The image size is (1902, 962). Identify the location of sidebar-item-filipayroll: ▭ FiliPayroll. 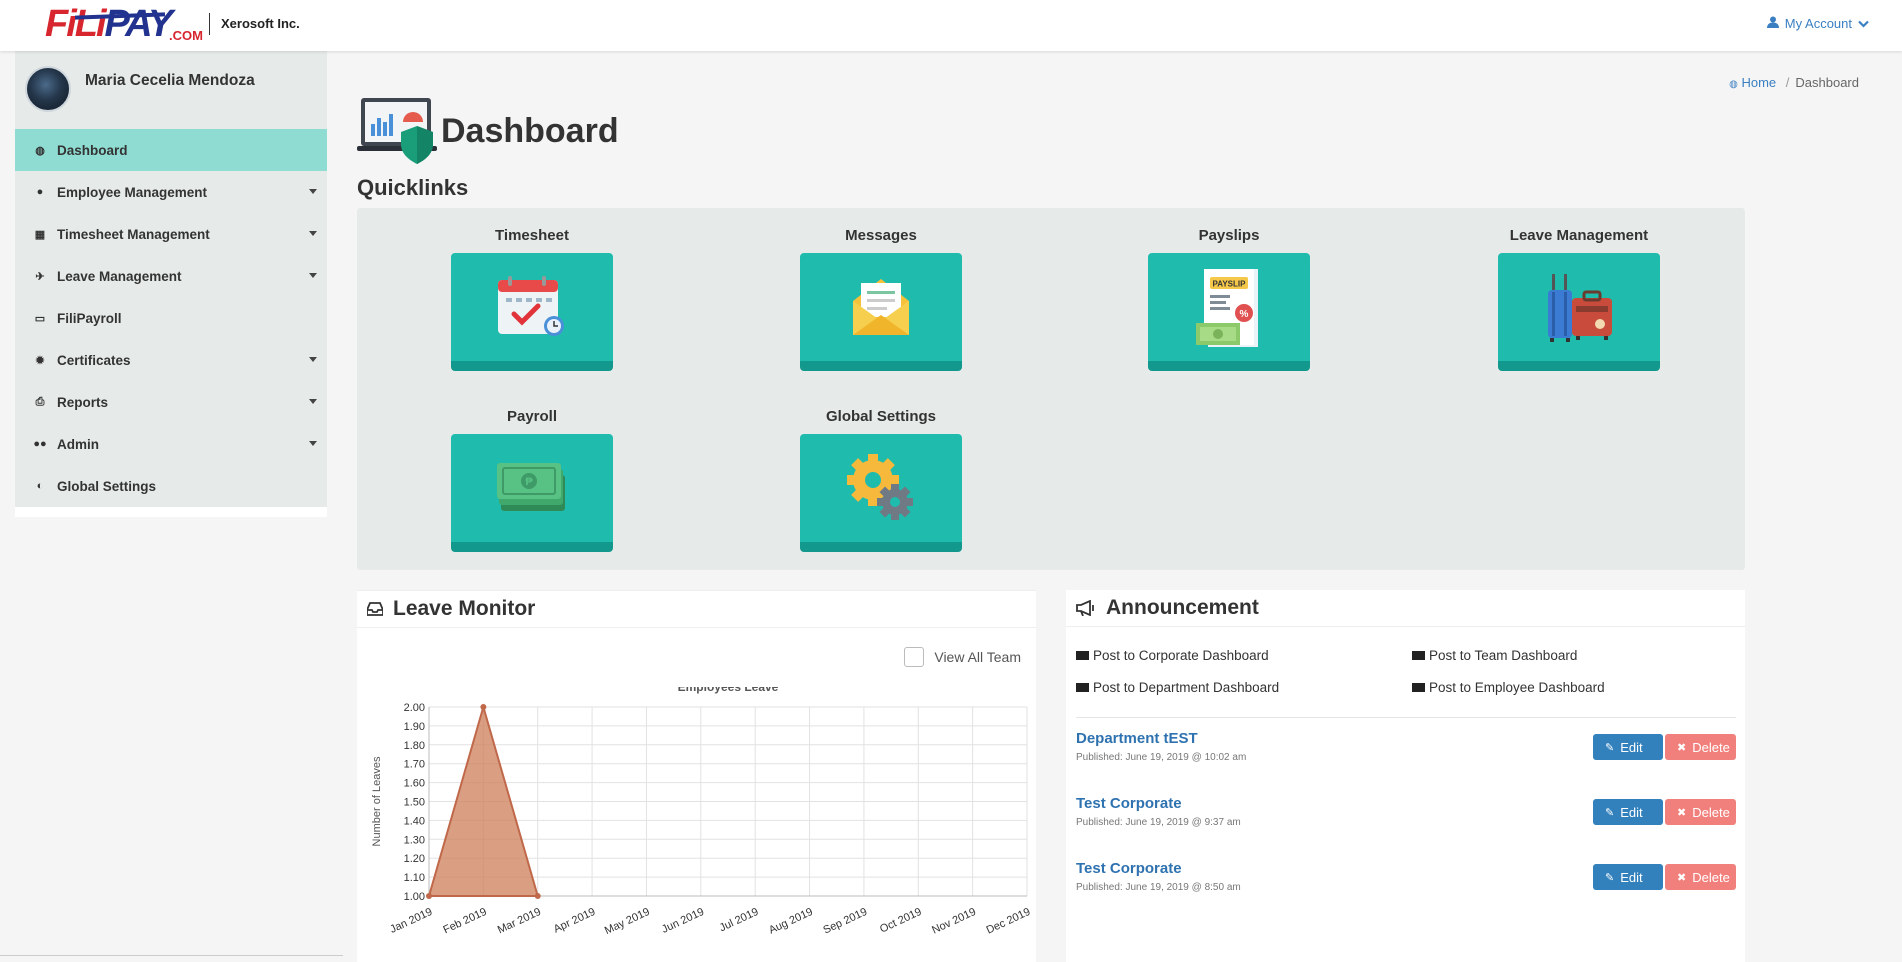
(171, 318).